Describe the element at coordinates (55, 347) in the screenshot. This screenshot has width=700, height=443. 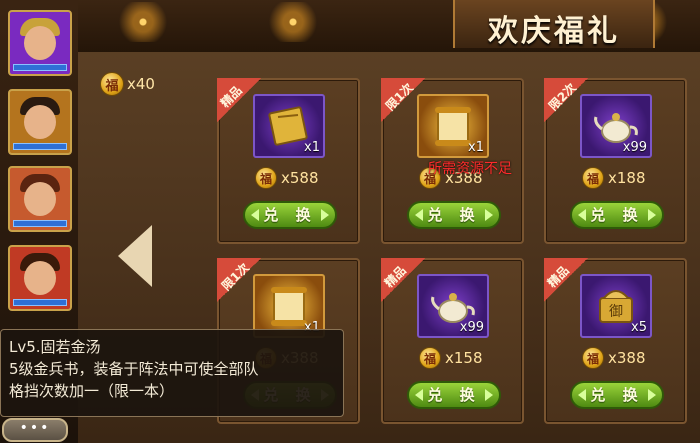
I see `tooltip-title: Lv5.固若金汤` at that location.